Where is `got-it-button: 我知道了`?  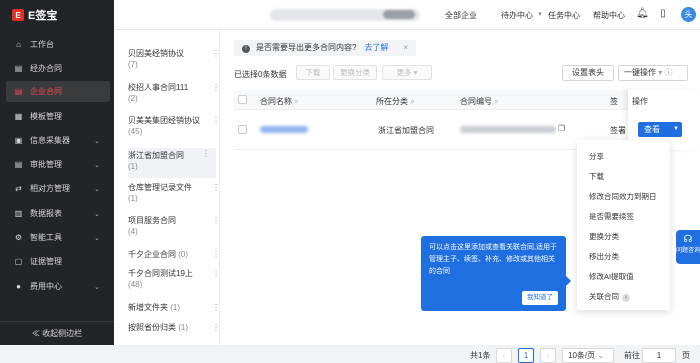
got-it-button: 我知道了 is located at coordinates (540, 298).